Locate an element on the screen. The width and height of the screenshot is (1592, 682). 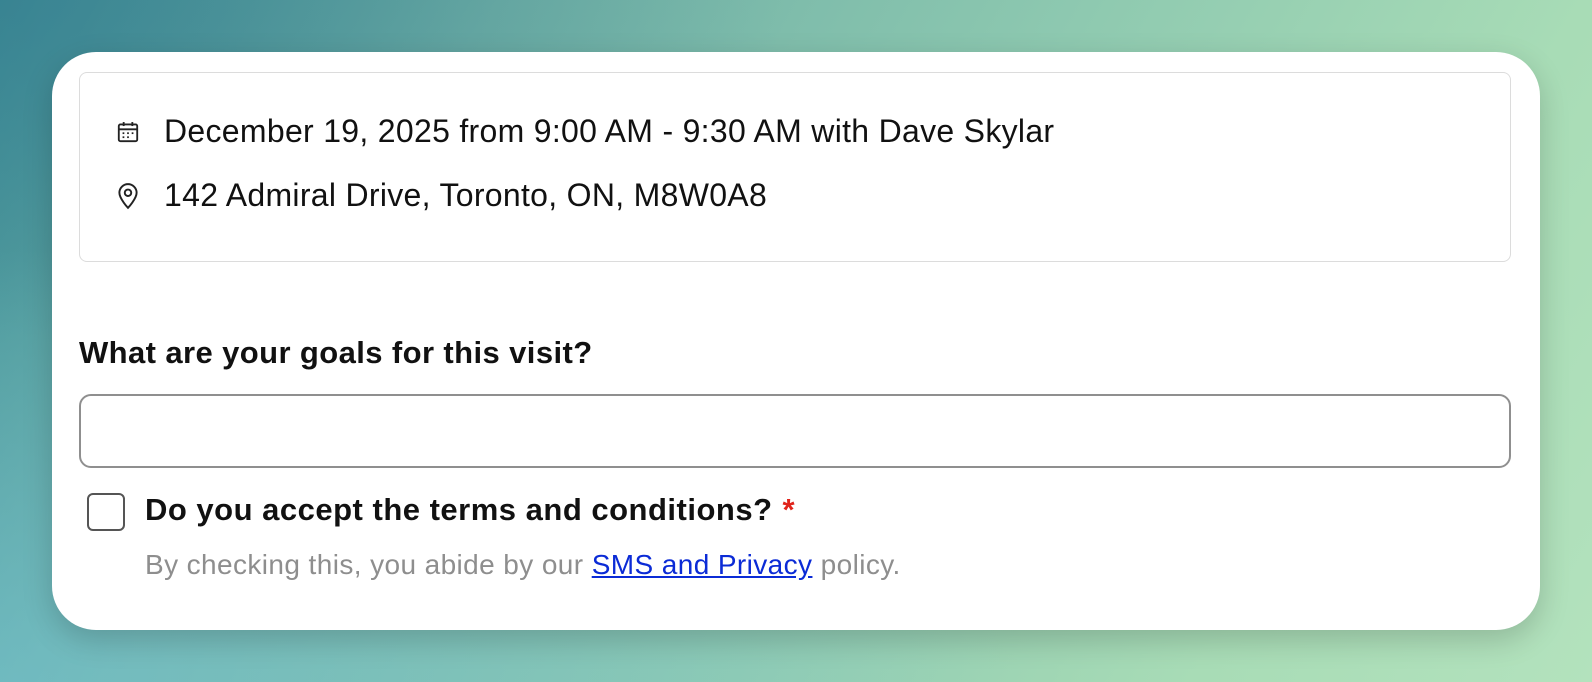
required-marker: * is located at coordinates (789, 509).